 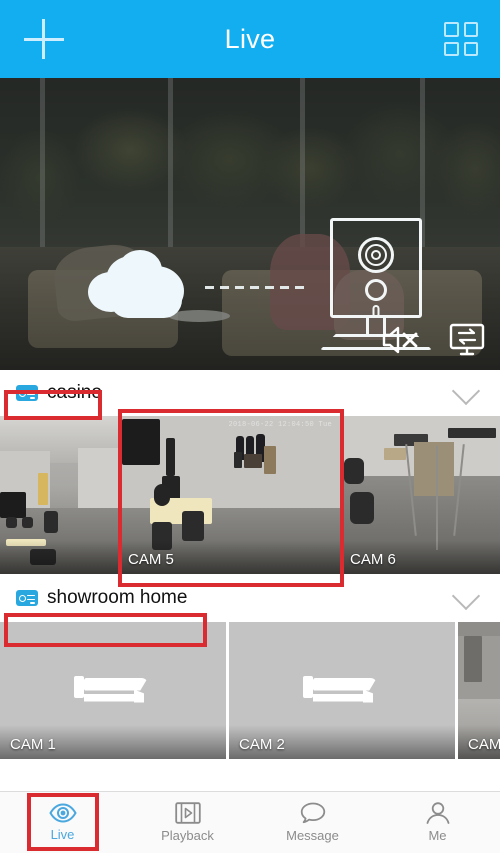 I want to click on tab-label: Live, so click(x=62, y=834).